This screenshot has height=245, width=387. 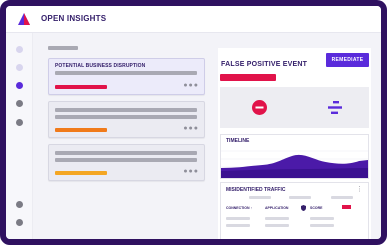 I want to click on alert-indicator-bar, so click(x=248, y=77).